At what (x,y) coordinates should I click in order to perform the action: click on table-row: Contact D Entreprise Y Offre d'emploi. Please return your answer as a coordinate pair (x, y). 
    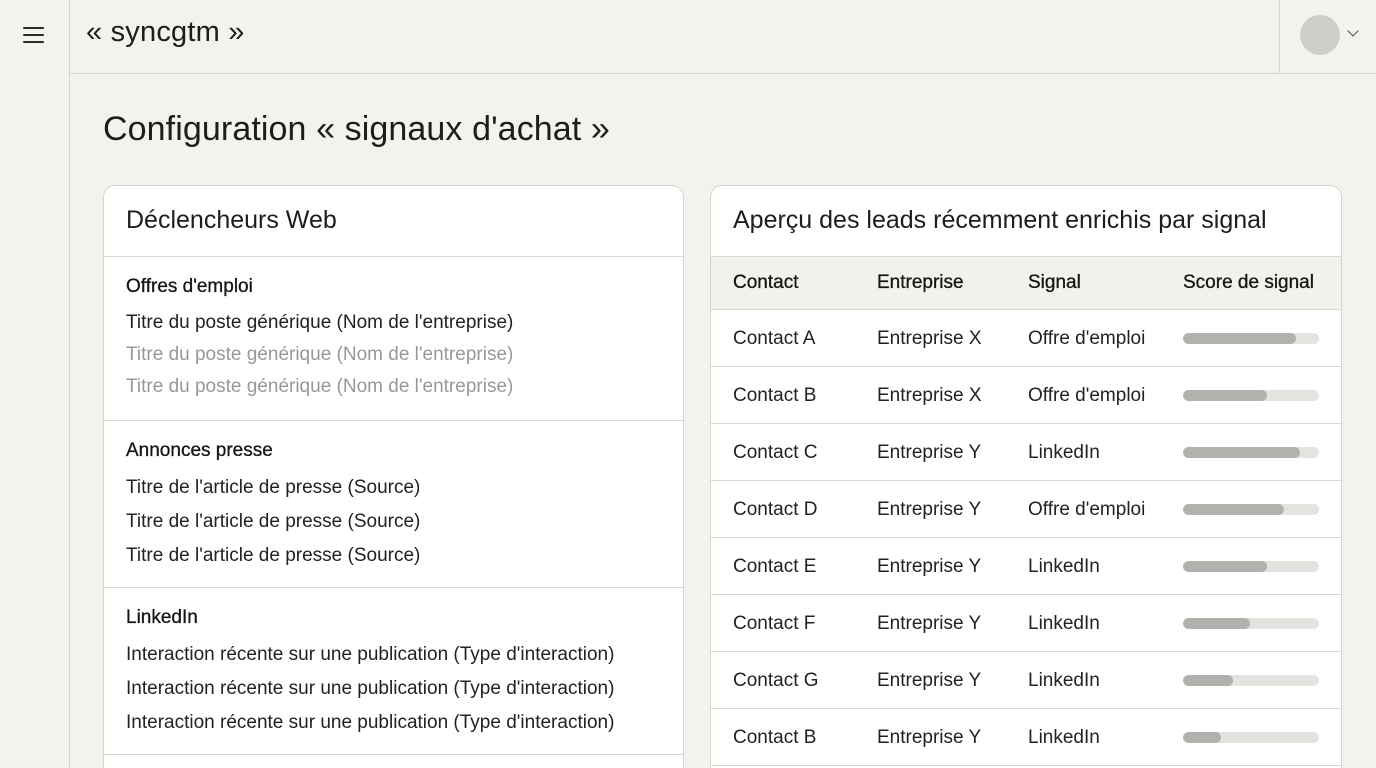
    Looking at the image, I should click on (1026, 509).